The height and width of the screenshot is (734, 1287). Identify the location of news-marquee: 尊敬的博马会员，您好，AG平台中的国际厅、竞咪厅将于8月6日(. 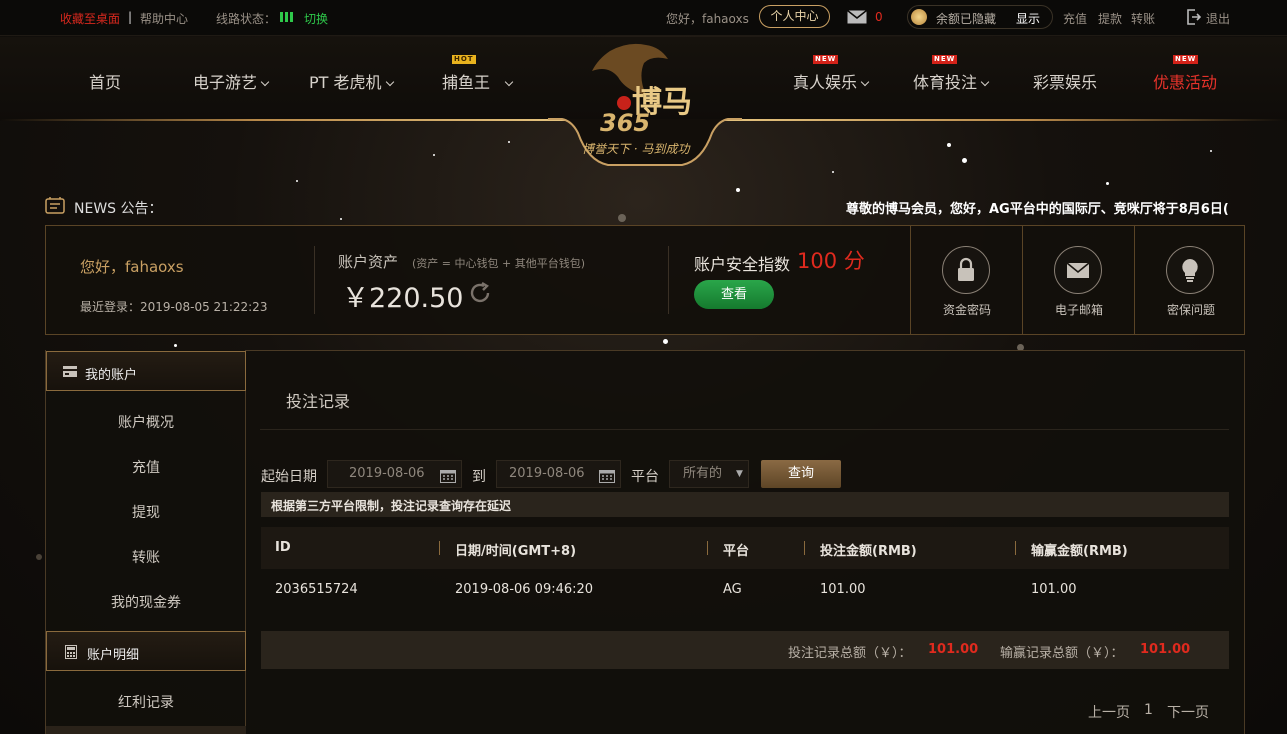
(1045, 208).